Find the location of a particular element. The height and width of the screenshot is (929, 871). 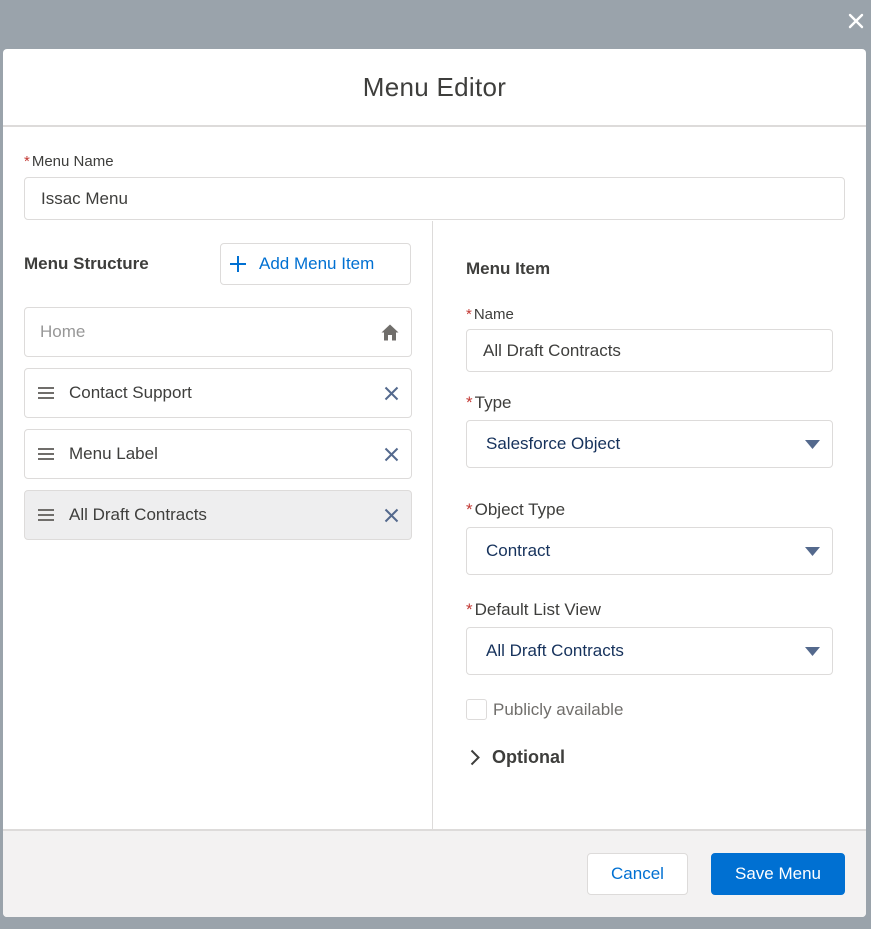

chevron-right-icon is located at coordinates (475, 757).